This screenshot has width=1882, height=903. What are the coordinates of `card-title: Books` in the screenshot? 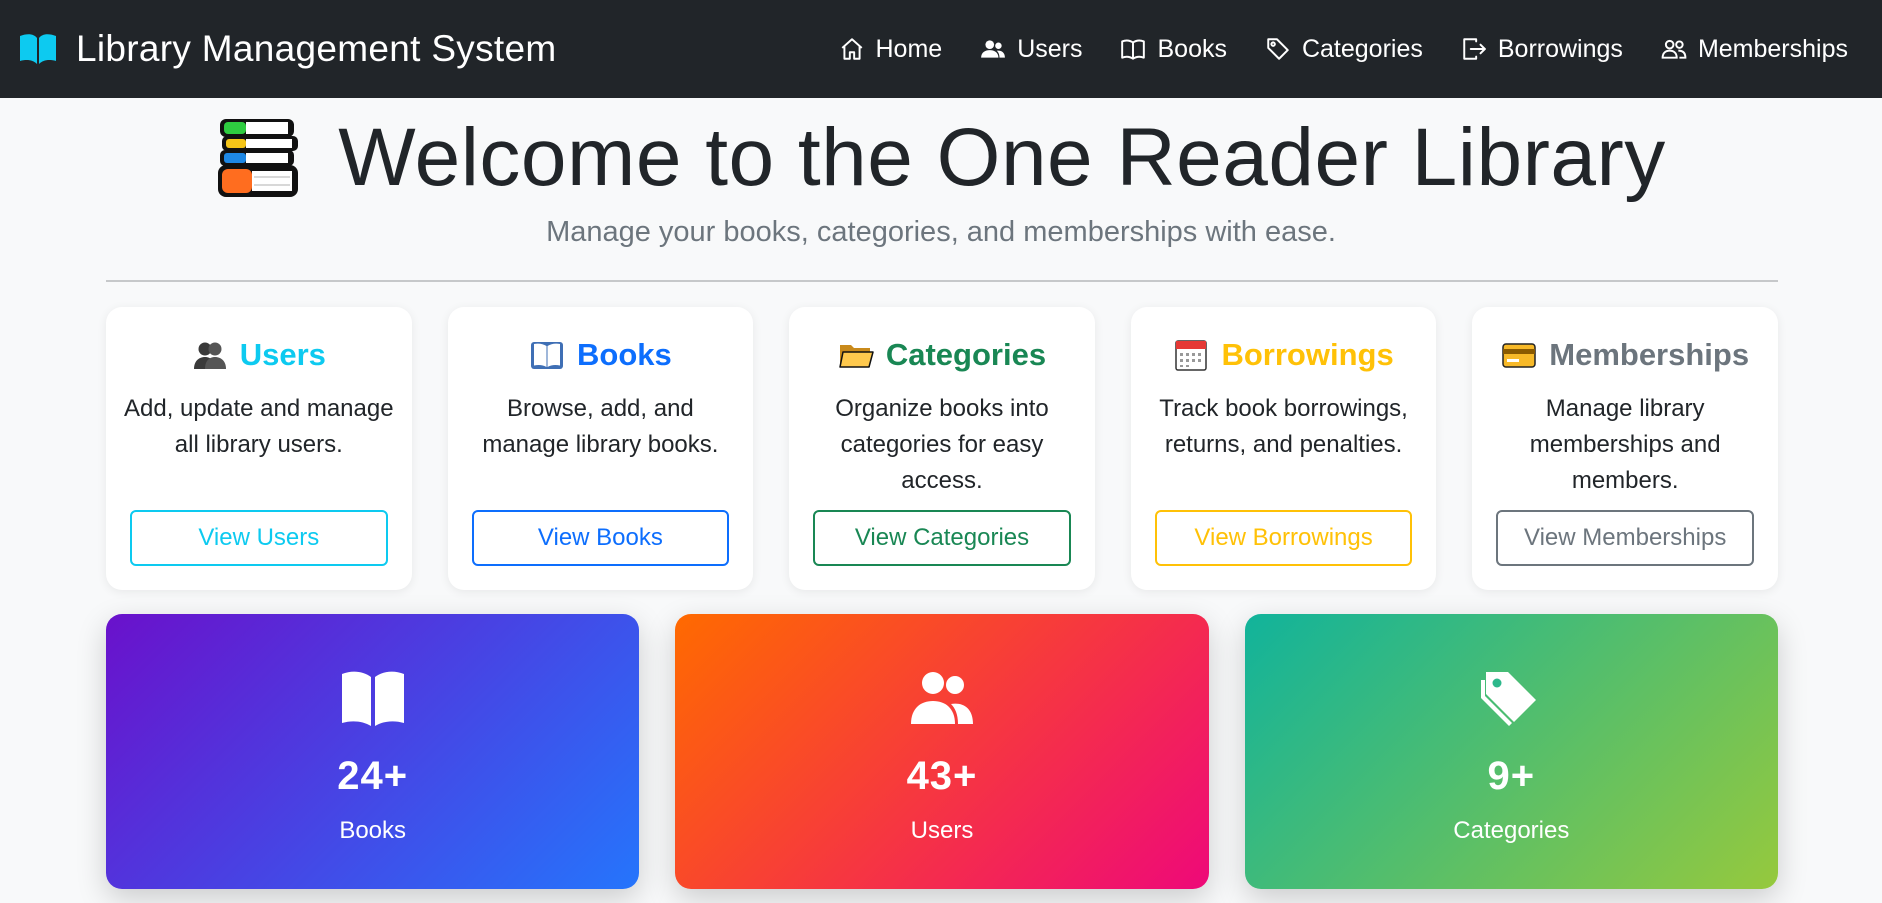 It's located at (624, 354).